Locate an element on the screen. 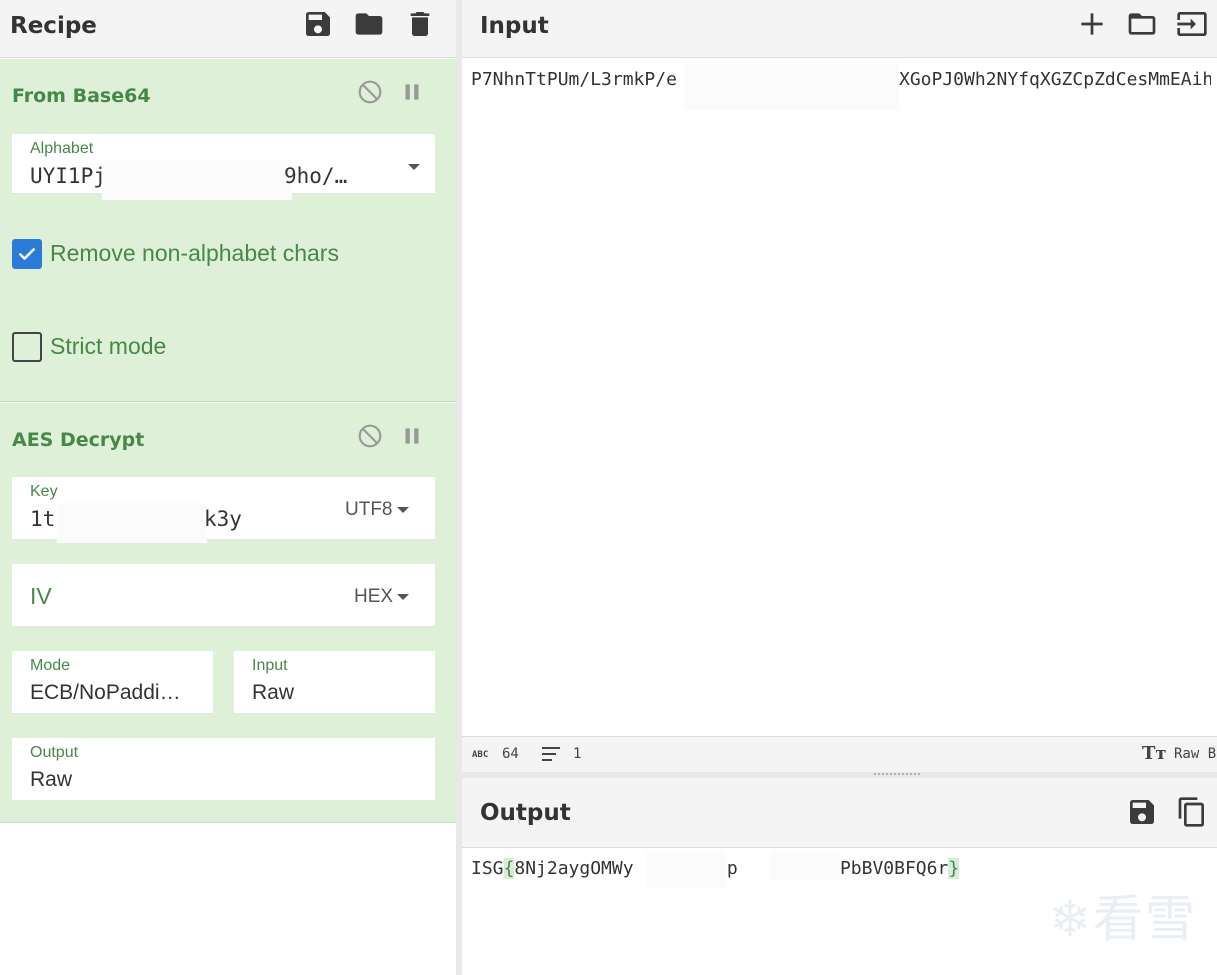 This screenshot has height=975, width=1217. checkbox-unchecked is located at coordinates (27, 347).